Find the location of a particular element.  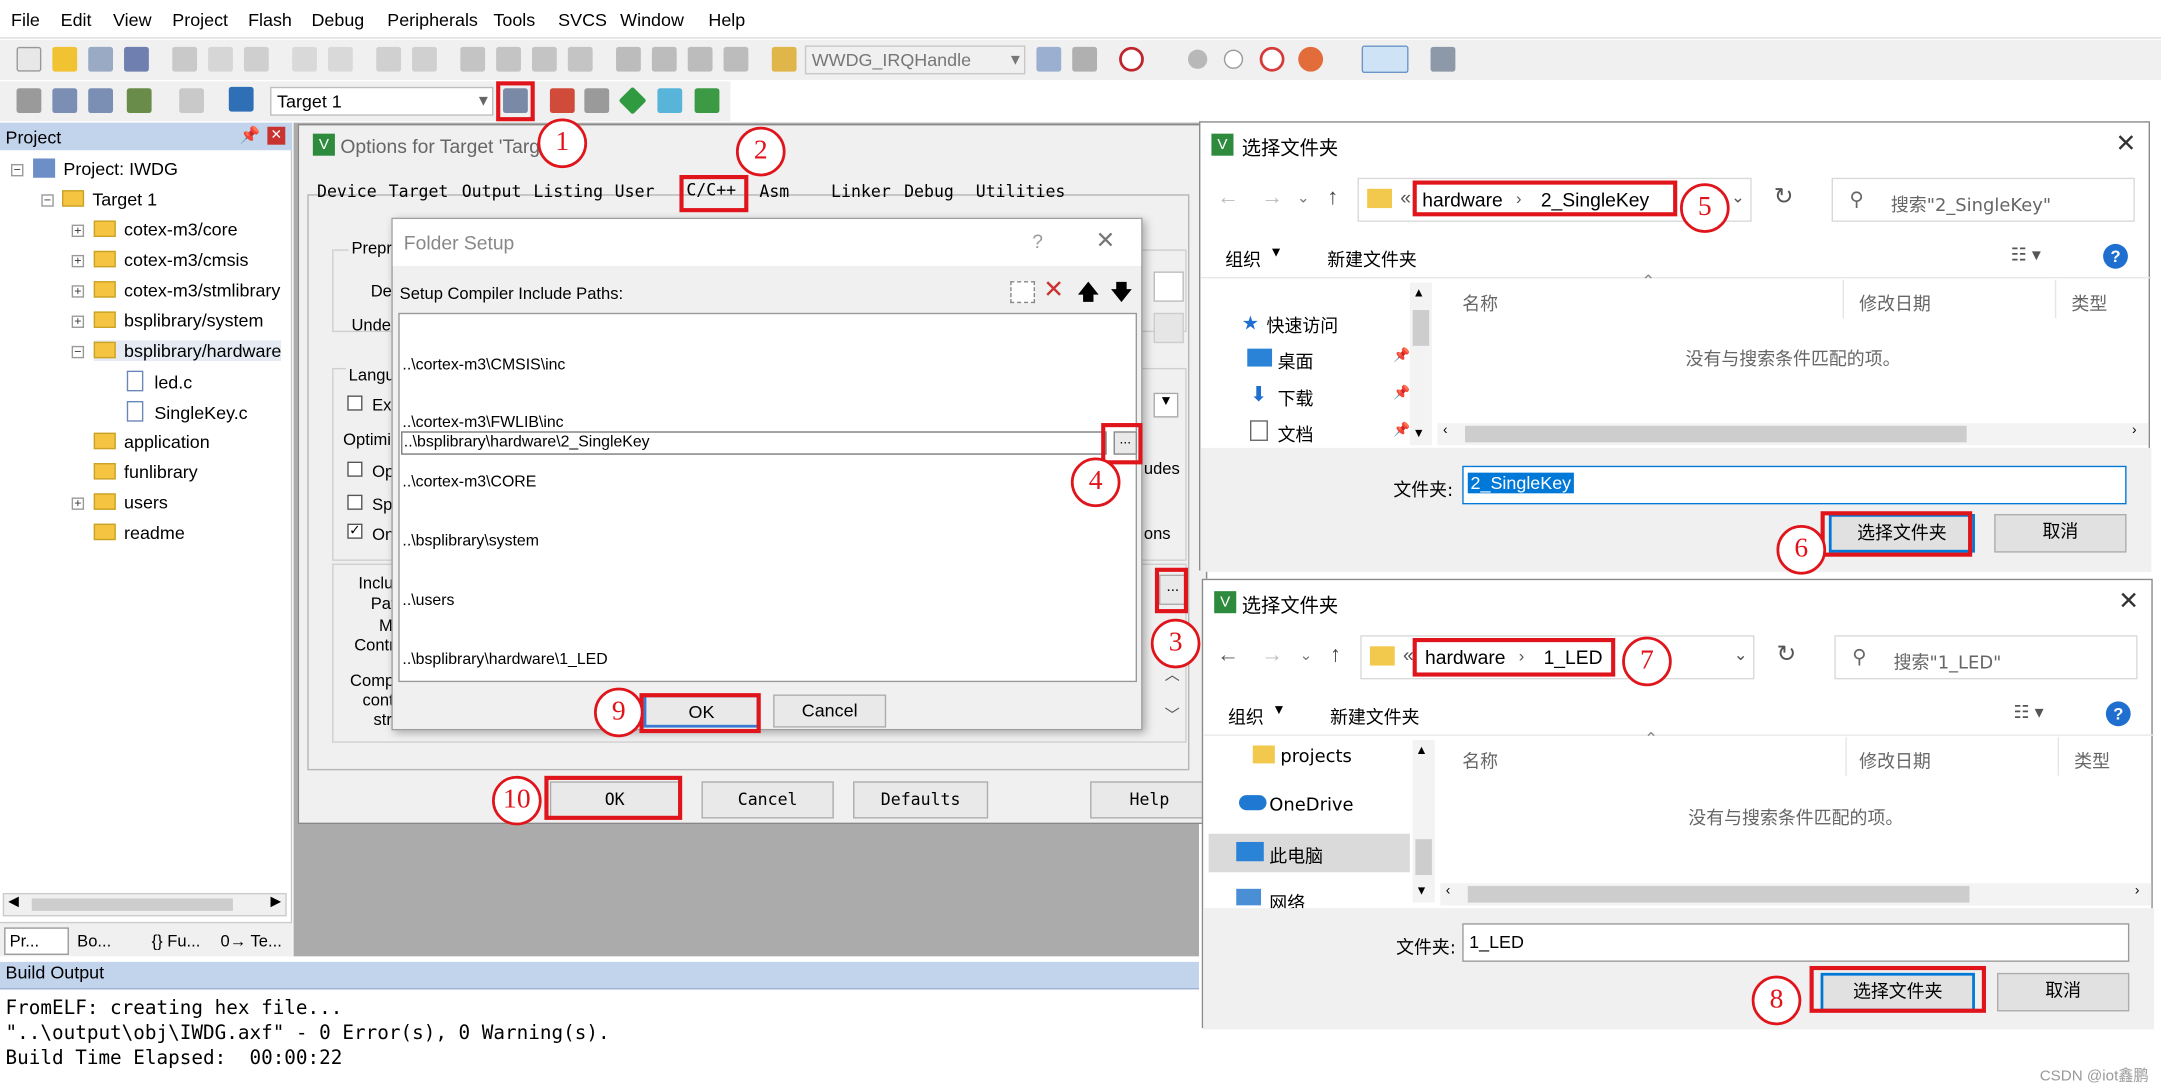

translate-icon is located at coordinates (29, 100).